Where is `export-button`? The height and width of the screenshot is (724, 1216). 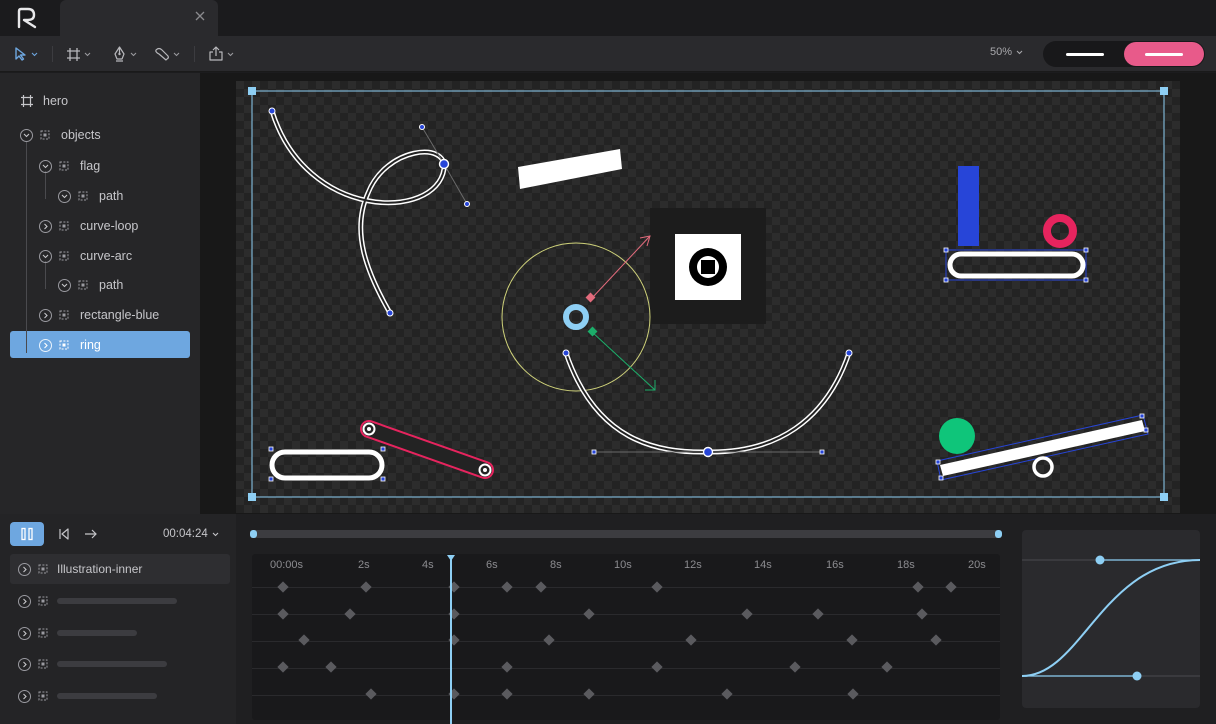
export-button is located at coordinates (221, 54).